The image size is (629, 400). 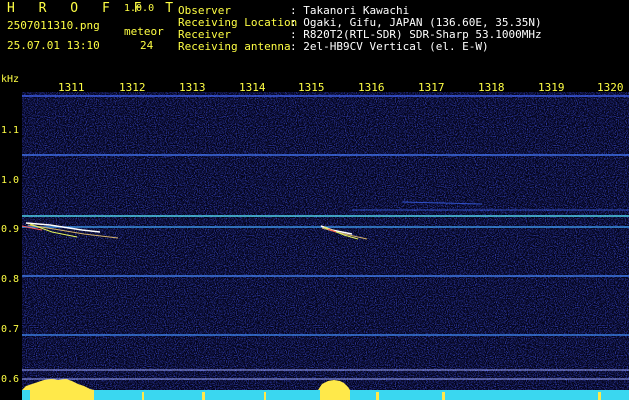 I want to click on frequency-axis: 1.1 1.0 0.9 0.8 0.7 0.6, so click(x=11, y=234).